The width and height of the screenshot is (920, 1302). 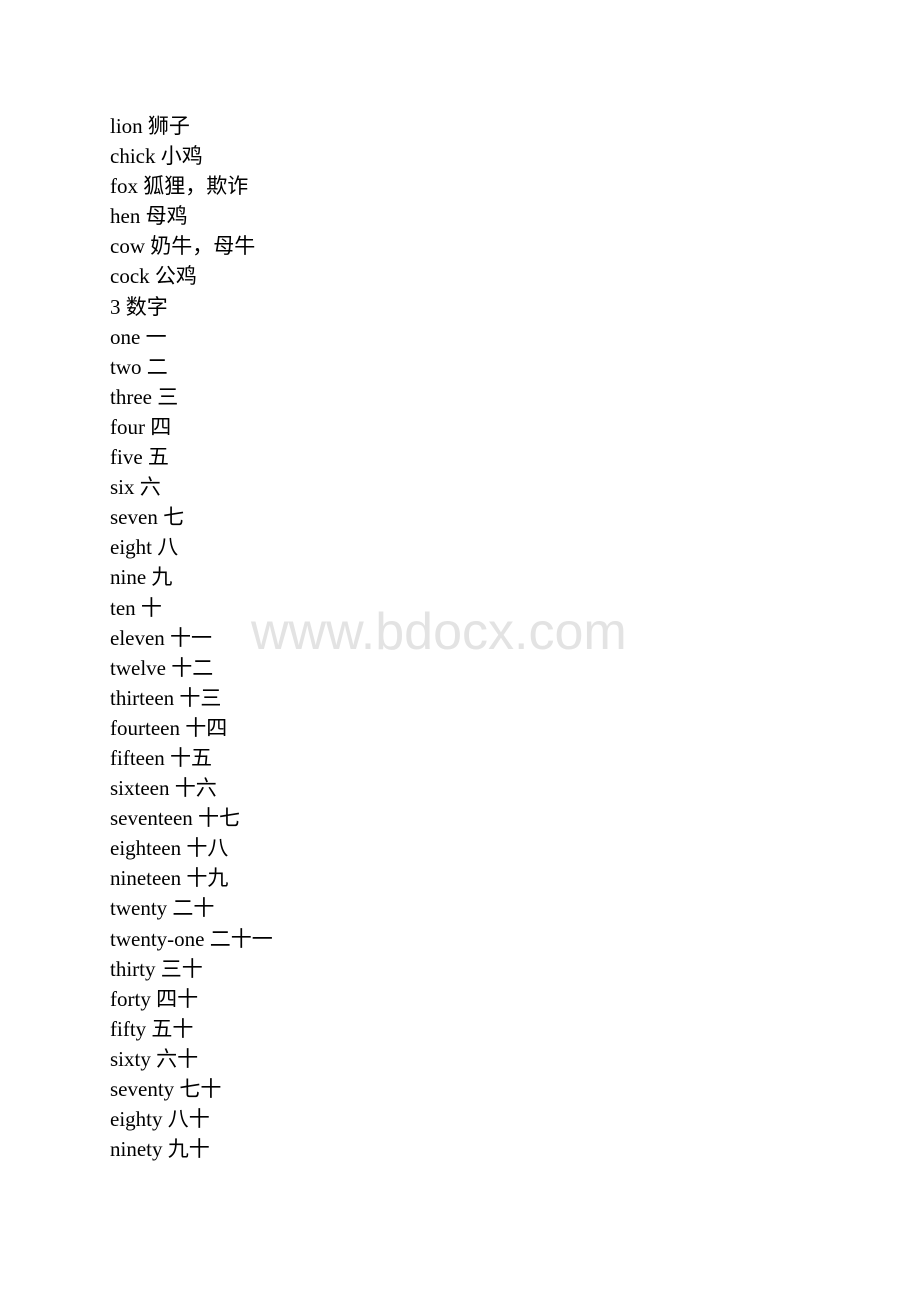 What do you see at coordinates (439, 632) in the screenshot?
I see `watermark: www.bdocx.com` at bounding box center [439, 632].